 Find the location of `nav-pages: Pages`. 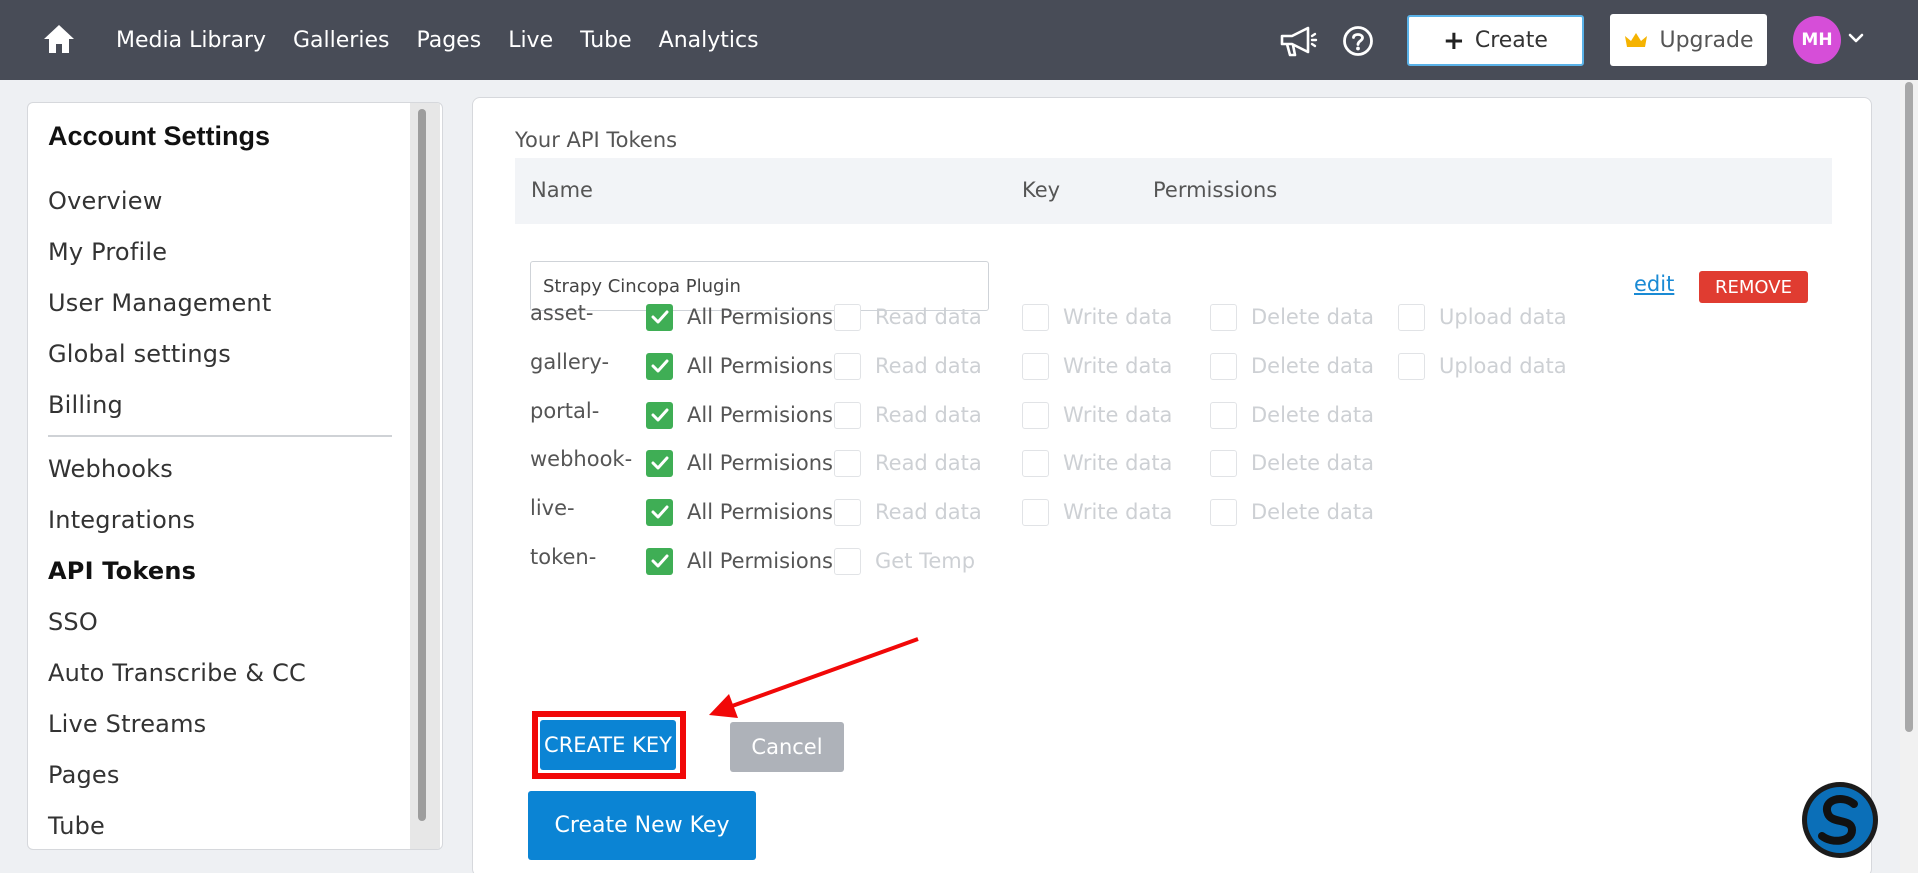

nav-pages: Pages is located at coordinates (448, 40).